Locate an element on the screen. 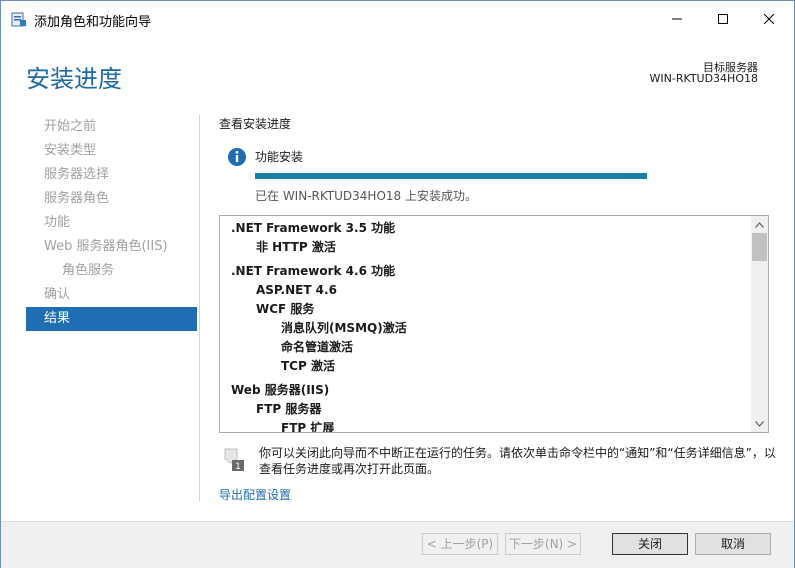 The height and width of the screenshot is (568, 795). close-icon is located at coordinates (769, 19).